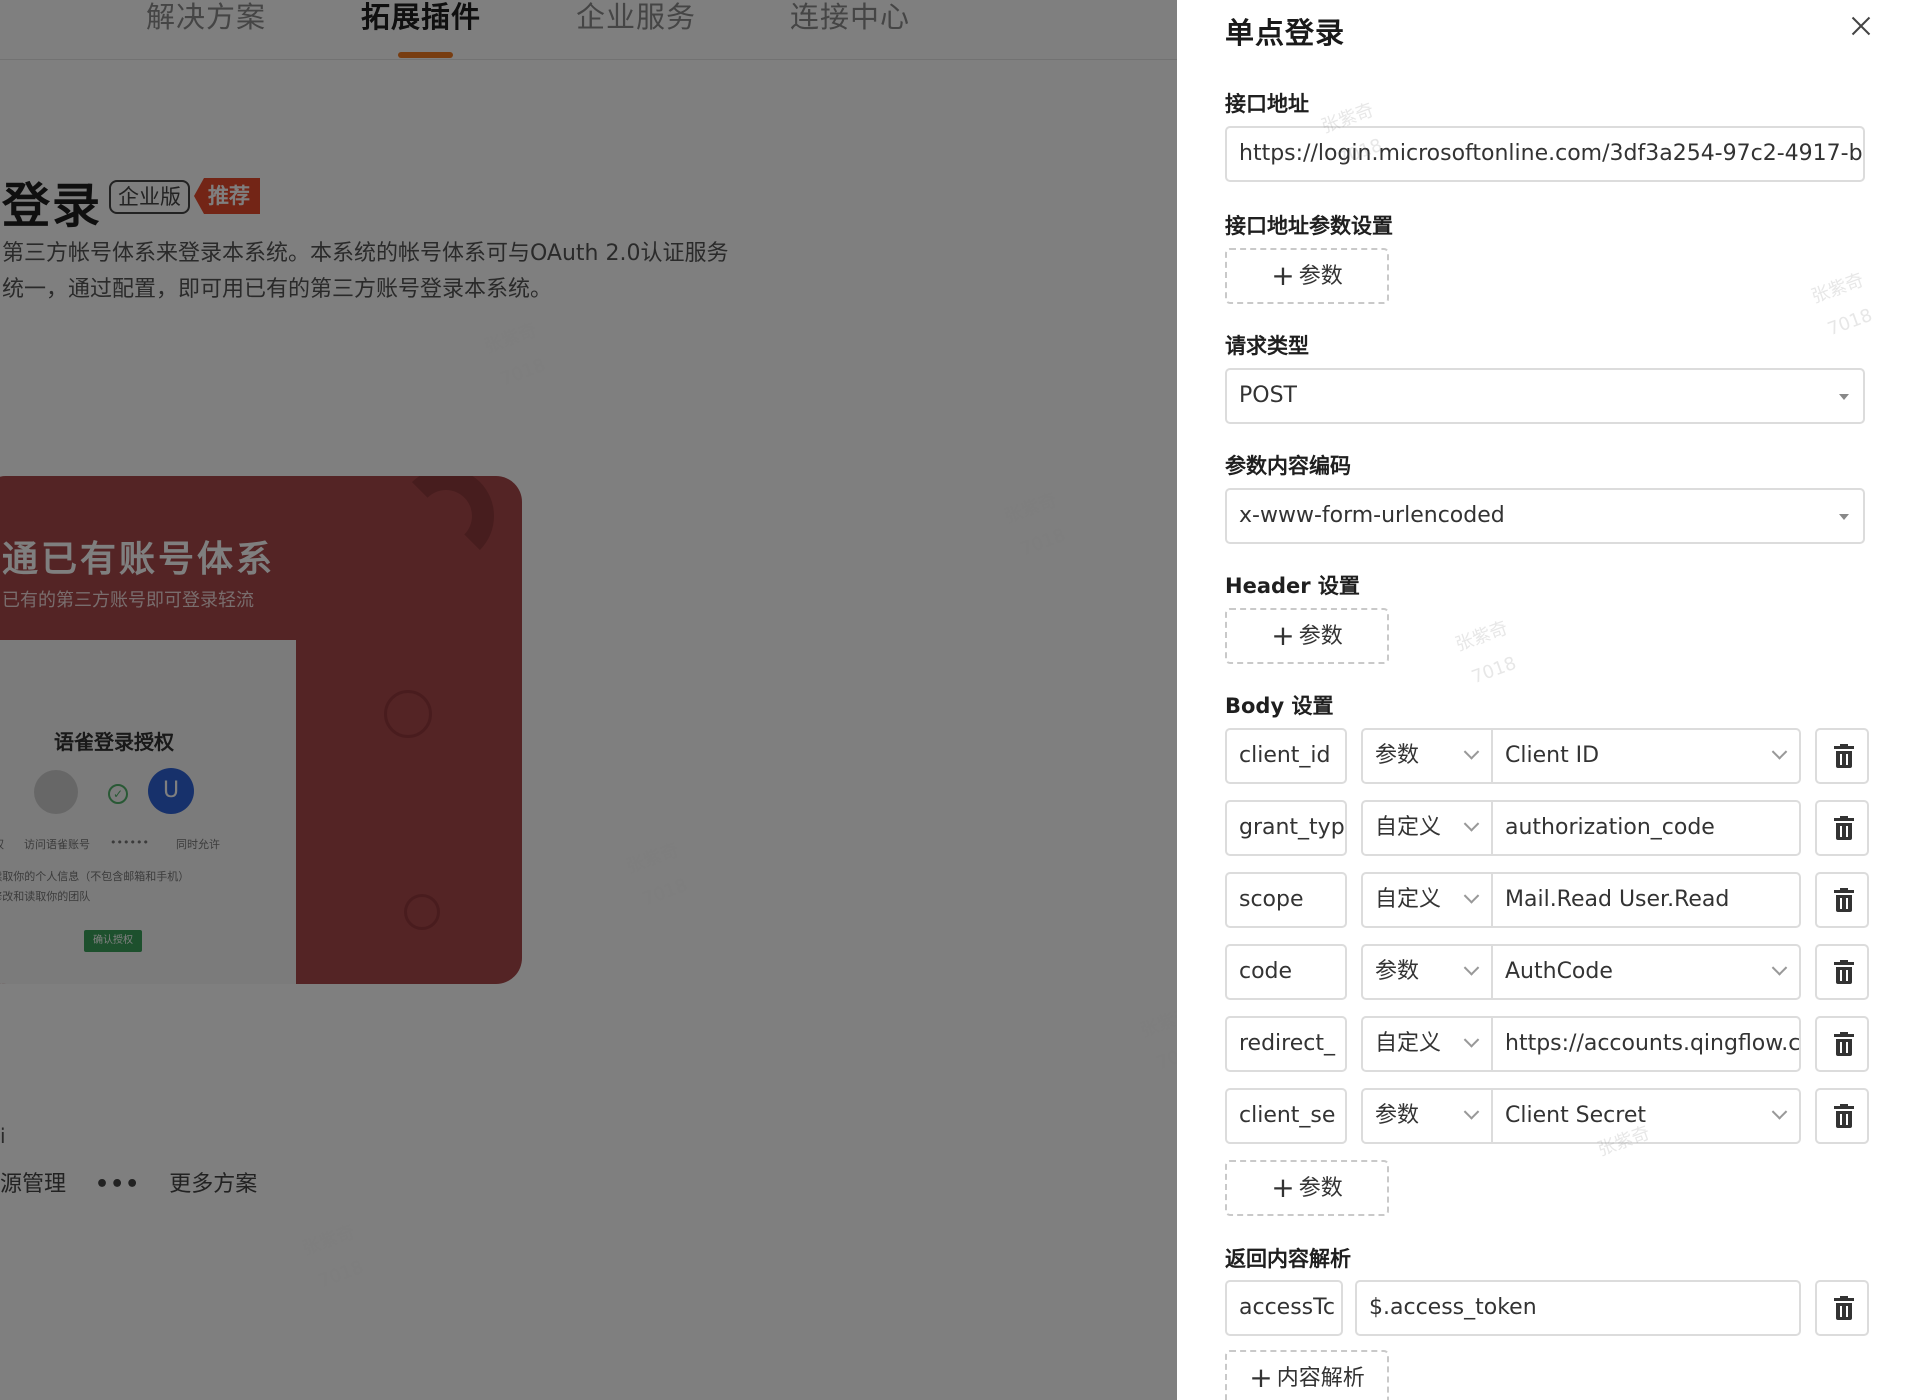  I want to click on add-response-parse-button: + 内容解析, so click(1307, 1375).